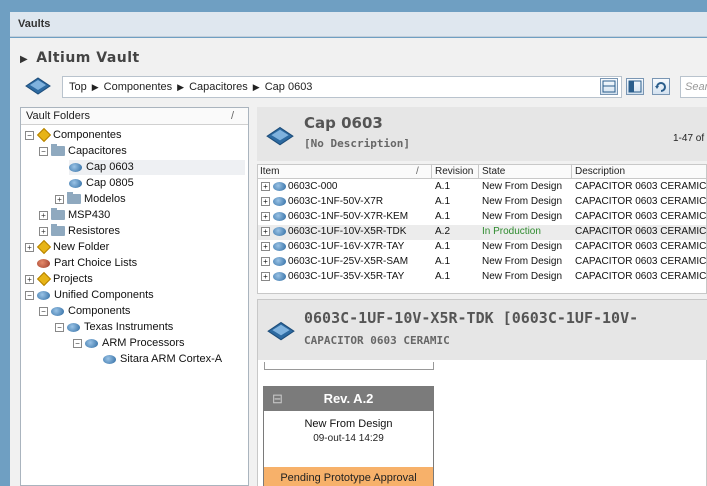 The height and width of the screenshot is (486, 707). I want to click on revision-date: 09-out-14 14:29, so click(348, 438).